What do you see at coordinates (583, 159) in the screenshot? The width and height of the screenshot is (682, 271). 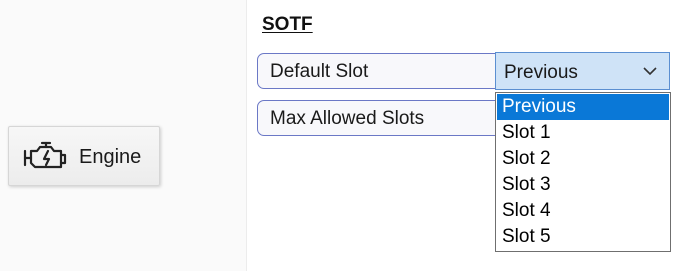 I see `dropdown-option-slot-2: Slot 2` at bounding box center [583, 159].